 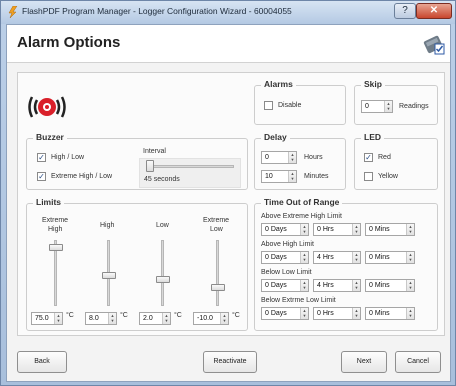 What do you see at coordinates (162, 225) in the screenshot?
I see `limit-low-label: Low` at bounding box center [162, 225].